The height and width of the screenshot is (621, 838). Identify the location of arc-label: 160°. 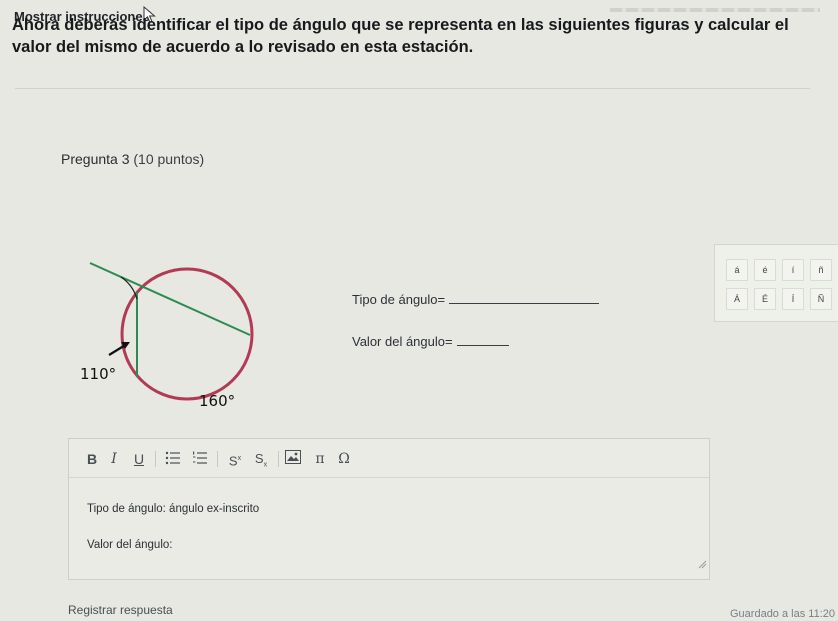
(217, 401).